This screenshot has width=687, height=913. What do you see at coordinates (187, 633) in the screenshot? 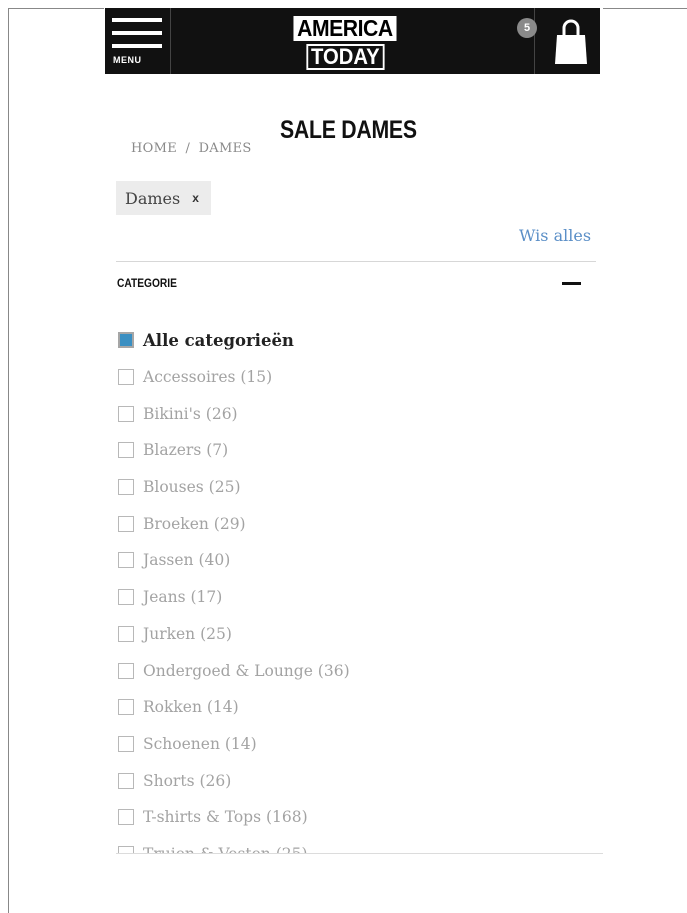
I see `category-label: Jurken (25)` at bounding box center [187, 633].